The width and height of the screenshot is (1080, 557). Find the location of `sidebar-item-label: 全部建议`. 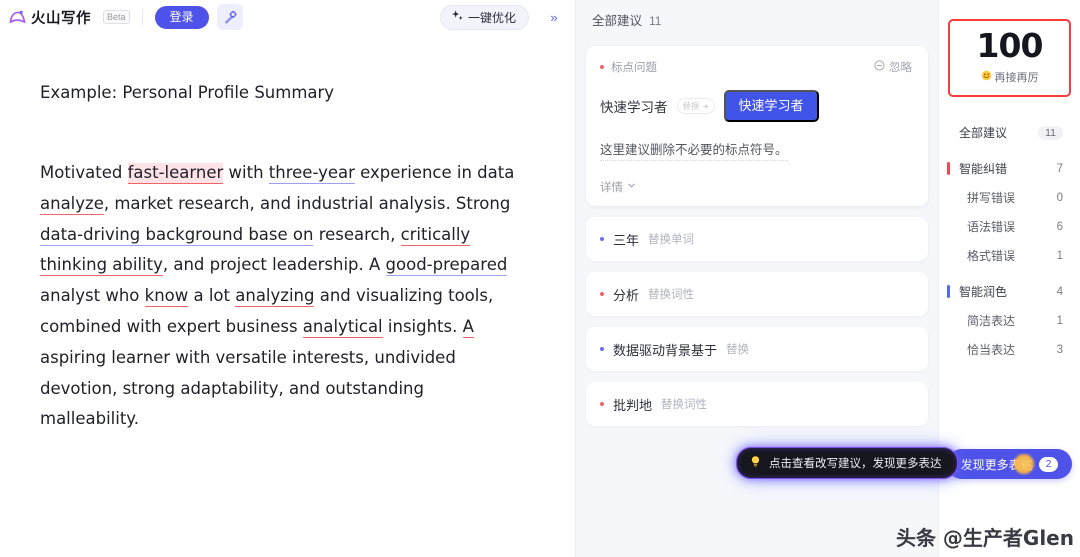

sidebar-item-label: 全部建议 is located at coordinates (983, 133).